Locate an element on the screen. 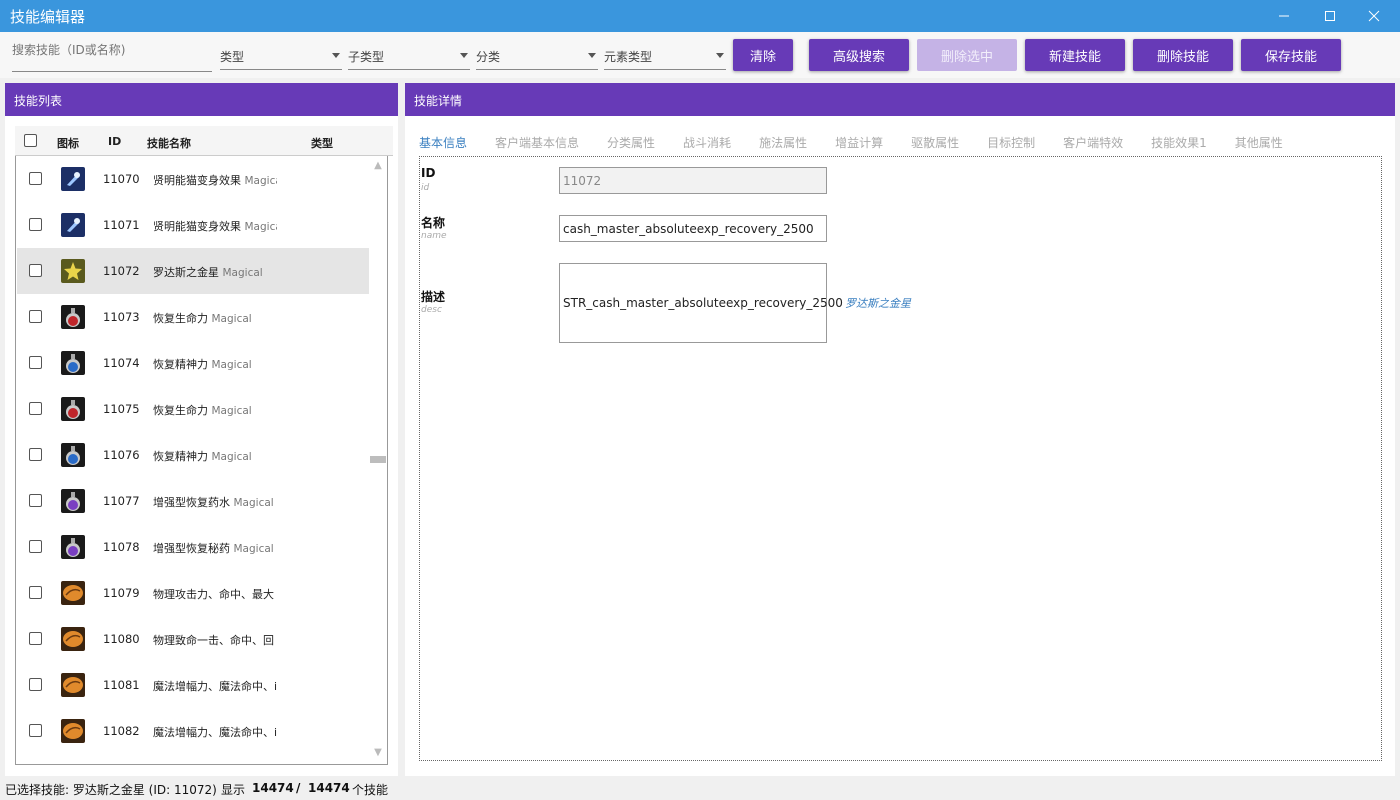  column-icon: 图标 is located at coordinates (68, 143).